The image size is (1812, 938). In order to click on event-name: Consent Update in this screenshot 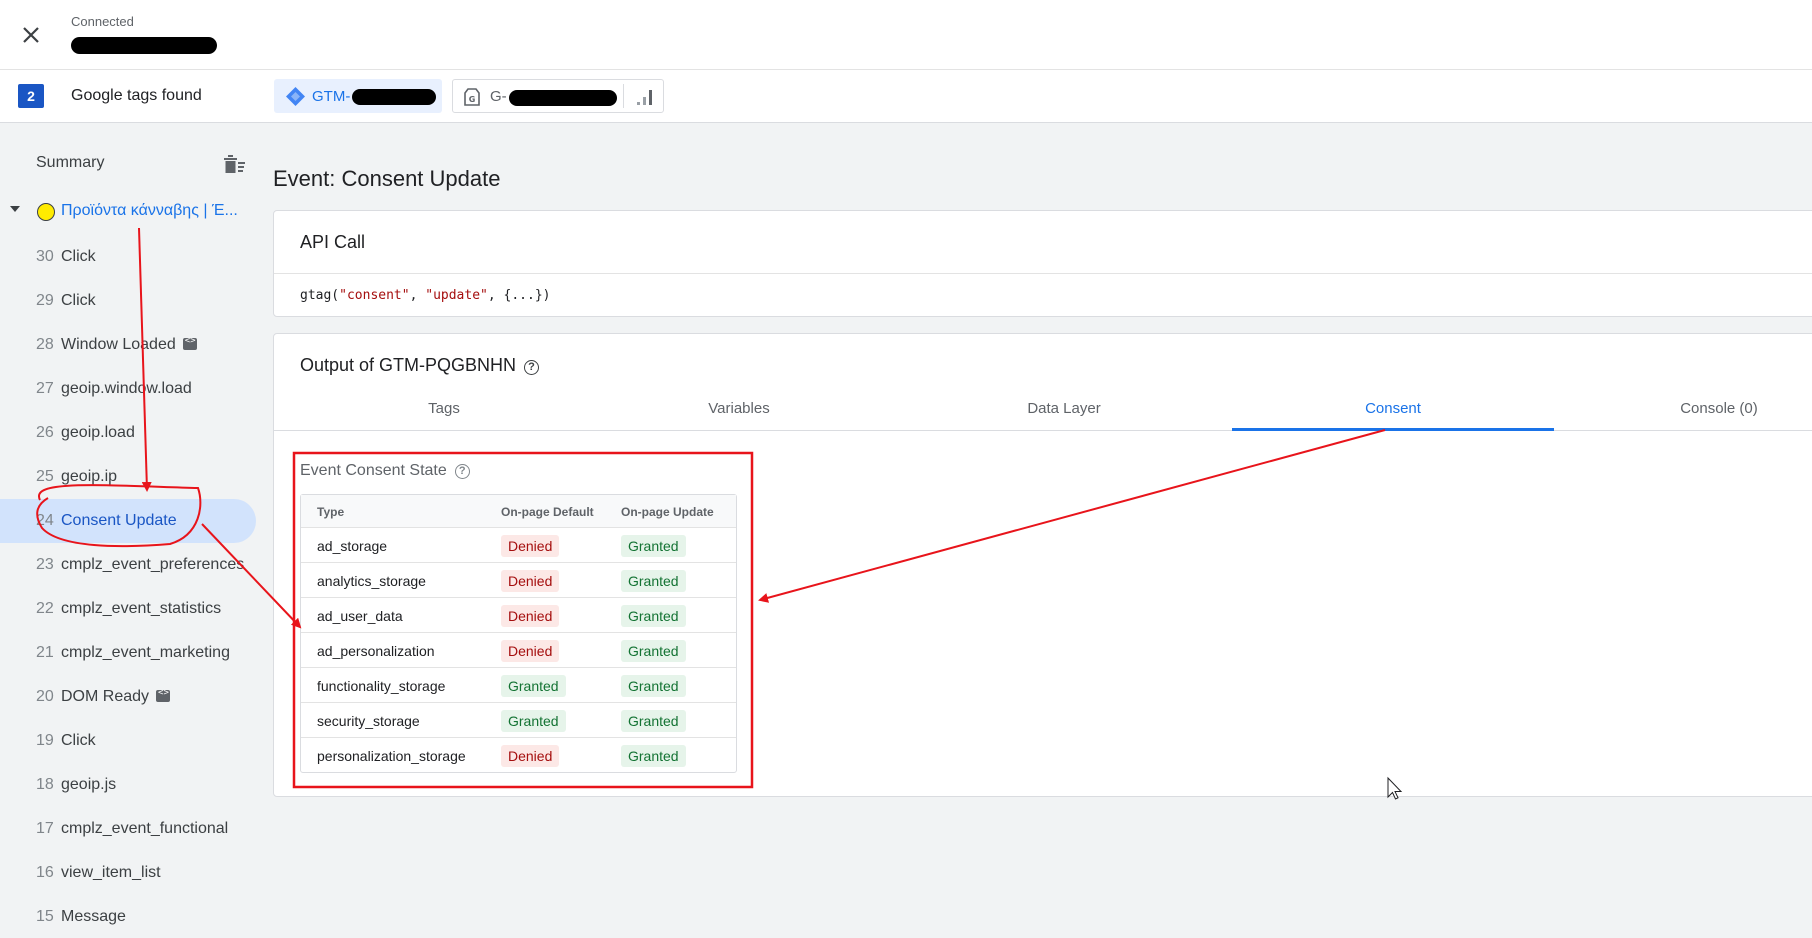, I will do `click(119, 520)`.